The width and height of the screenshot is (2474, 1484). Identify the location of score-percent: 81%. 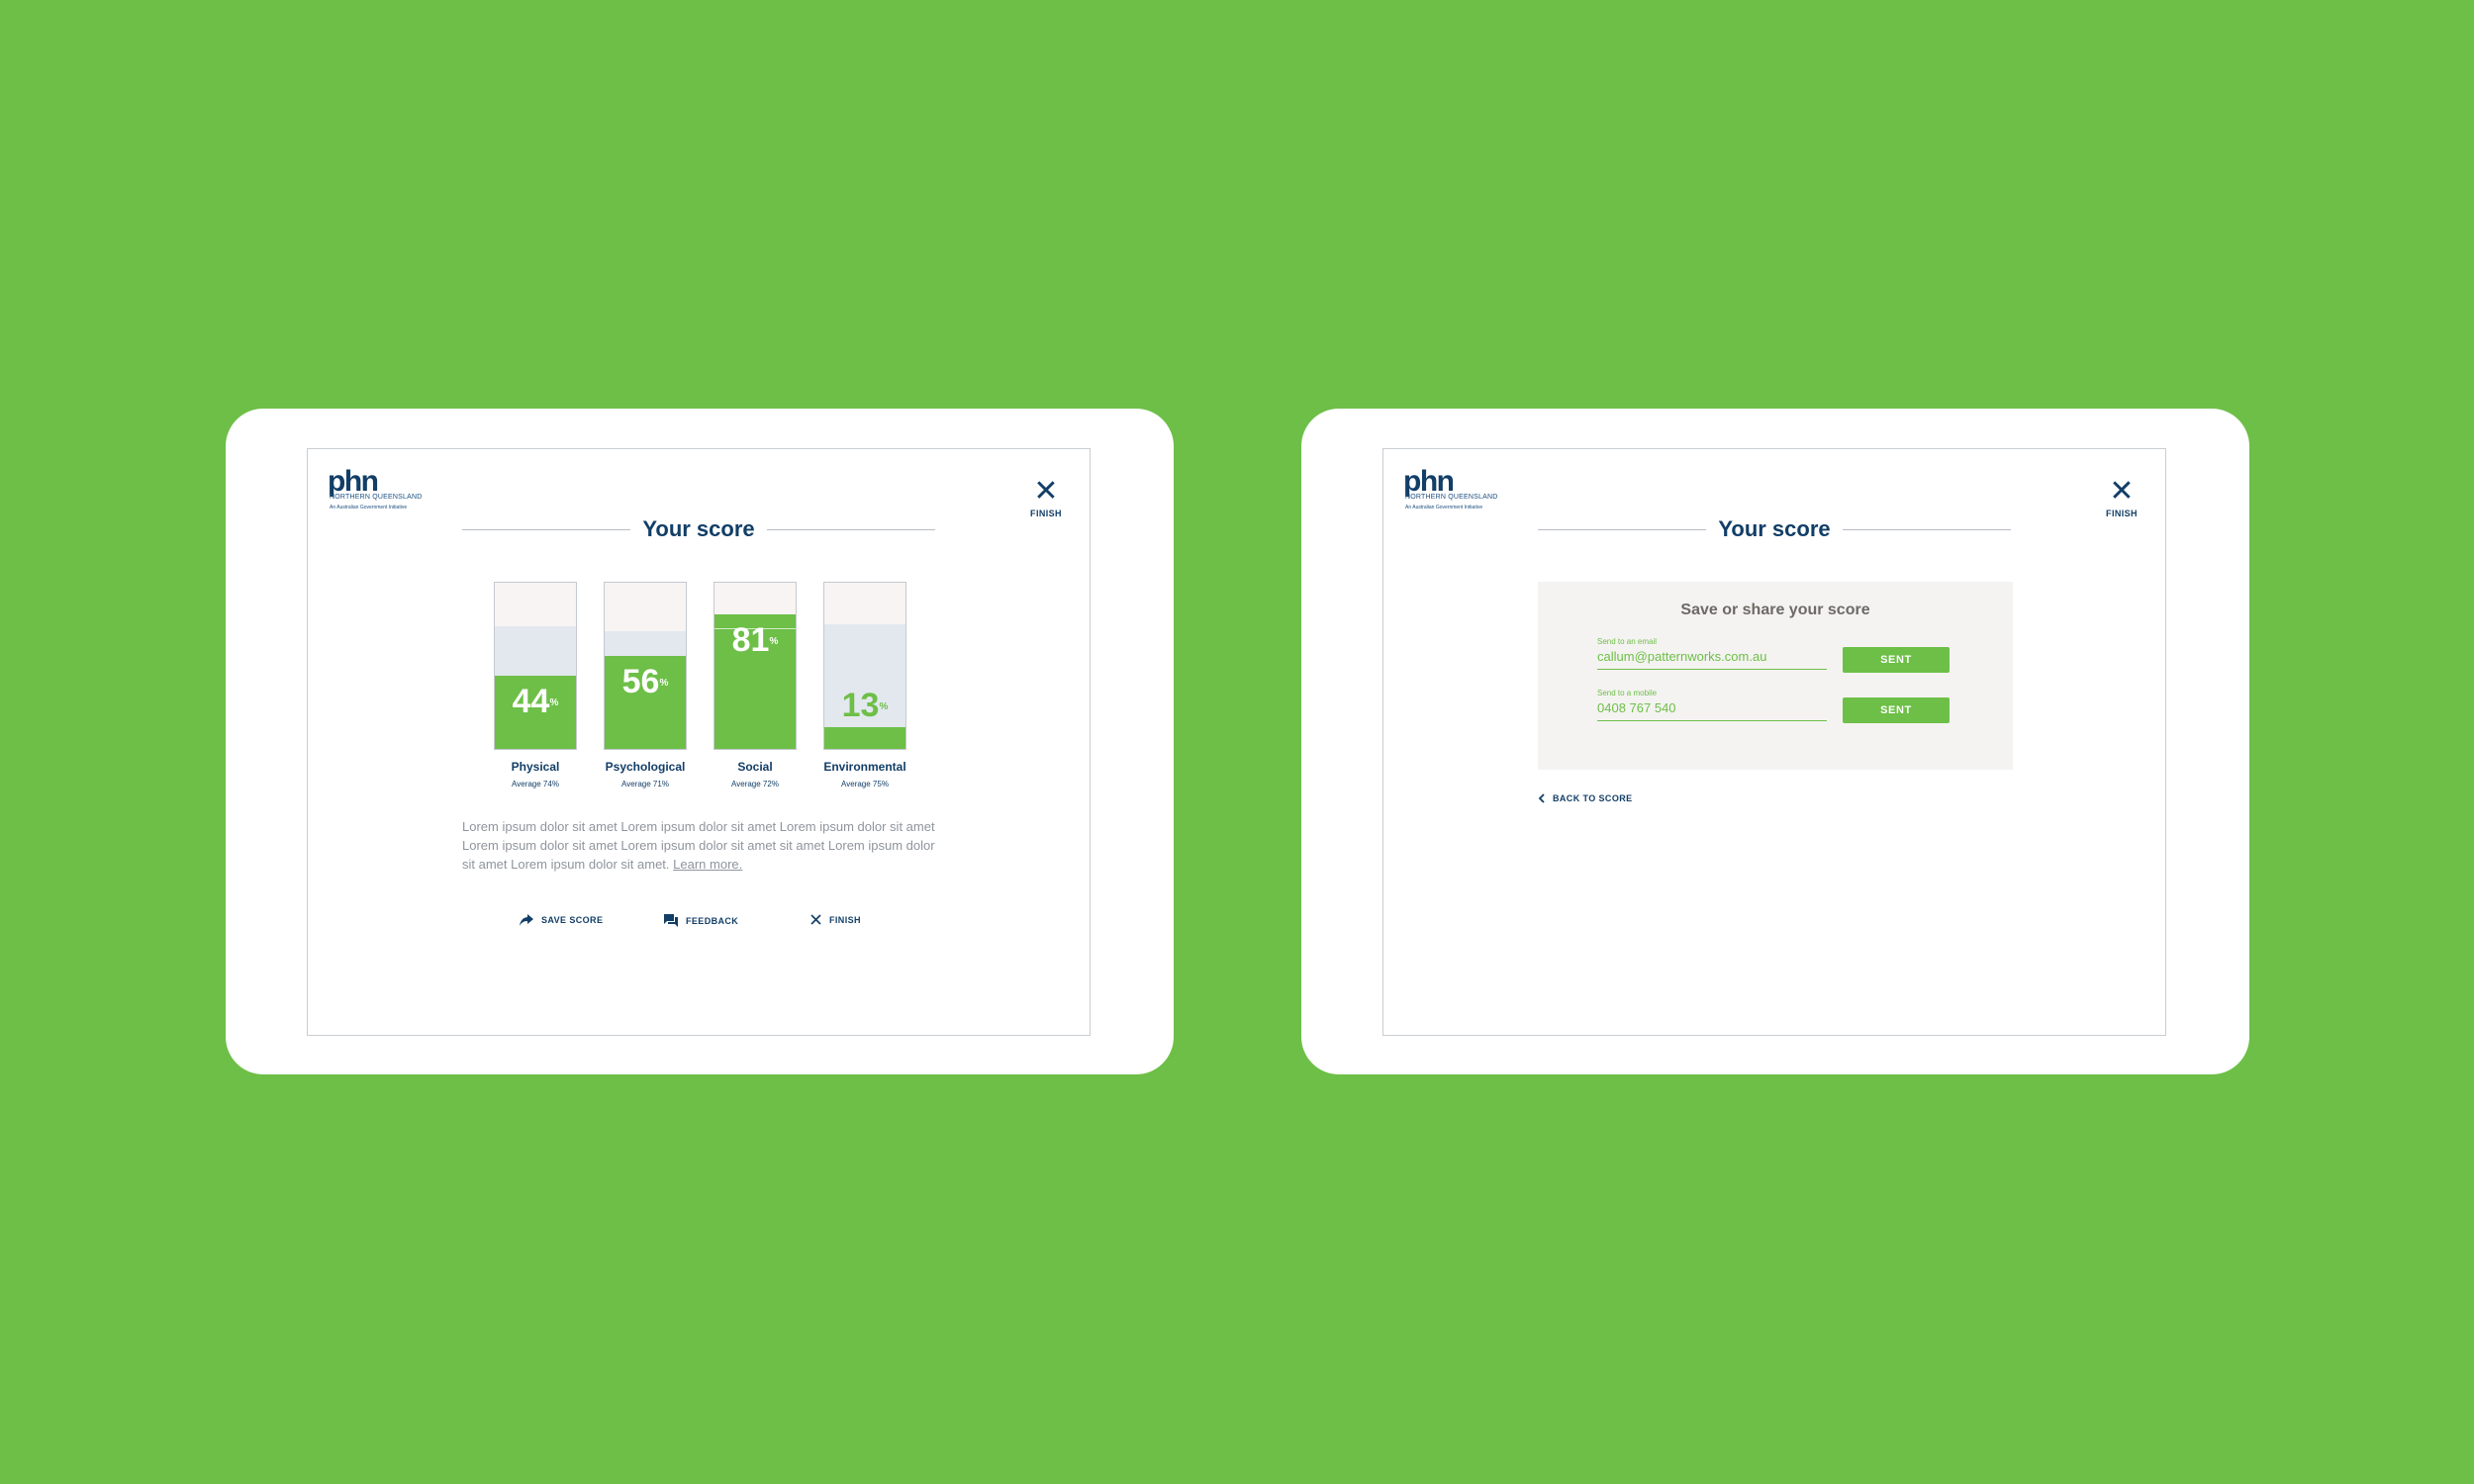
(755, 640).